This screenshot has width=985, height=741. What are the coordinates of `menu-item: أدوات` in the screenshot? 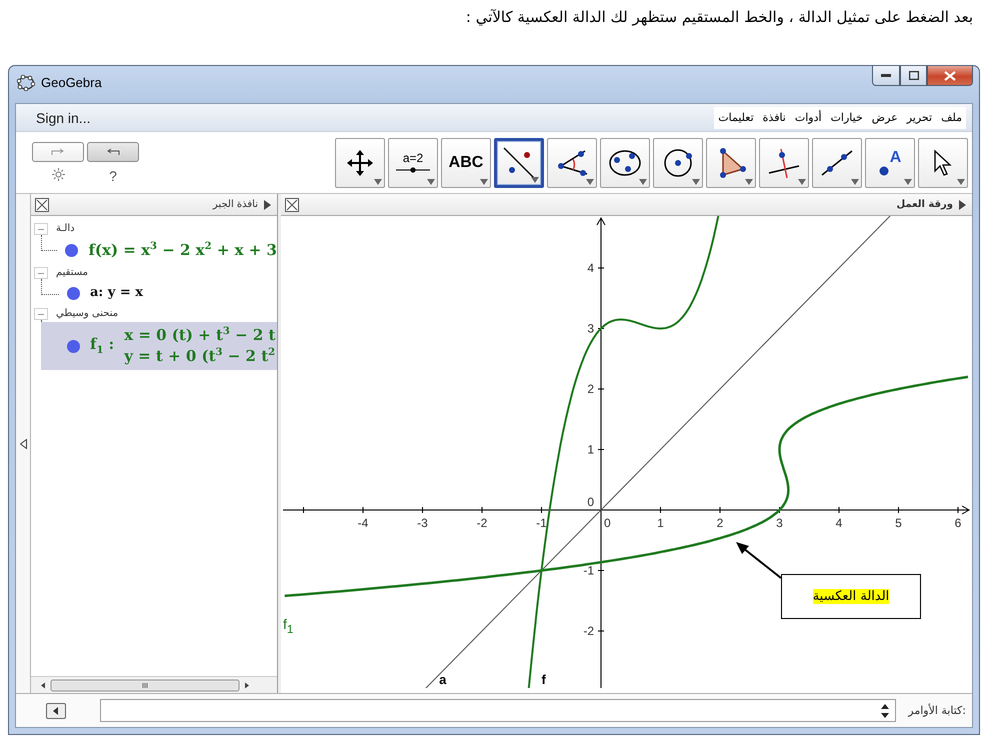 It's located at (808, 117).